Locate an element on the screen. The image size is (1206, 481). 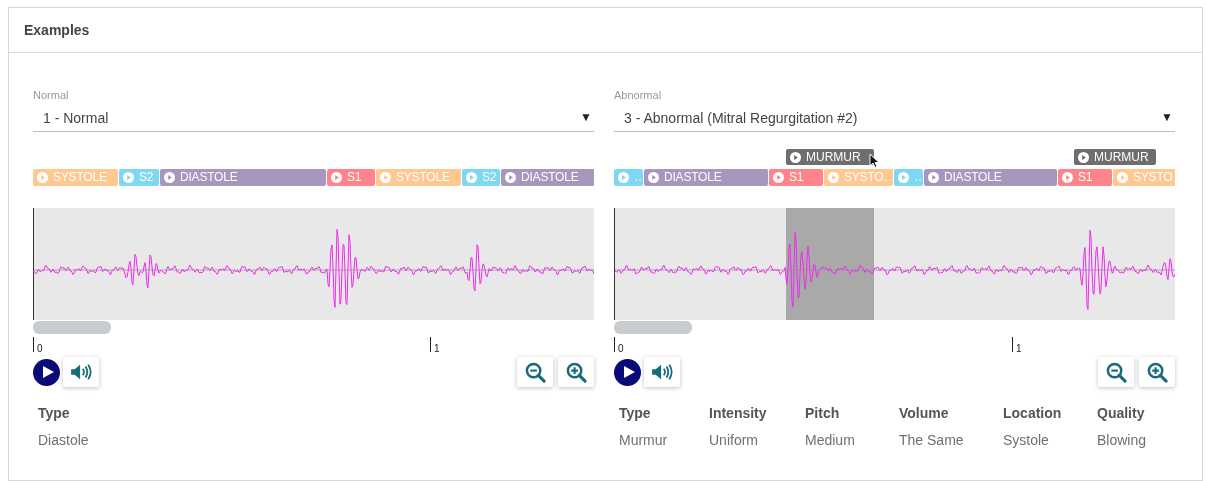
dropdown-value: 1 - Normal is located at coordinates (76, 118).